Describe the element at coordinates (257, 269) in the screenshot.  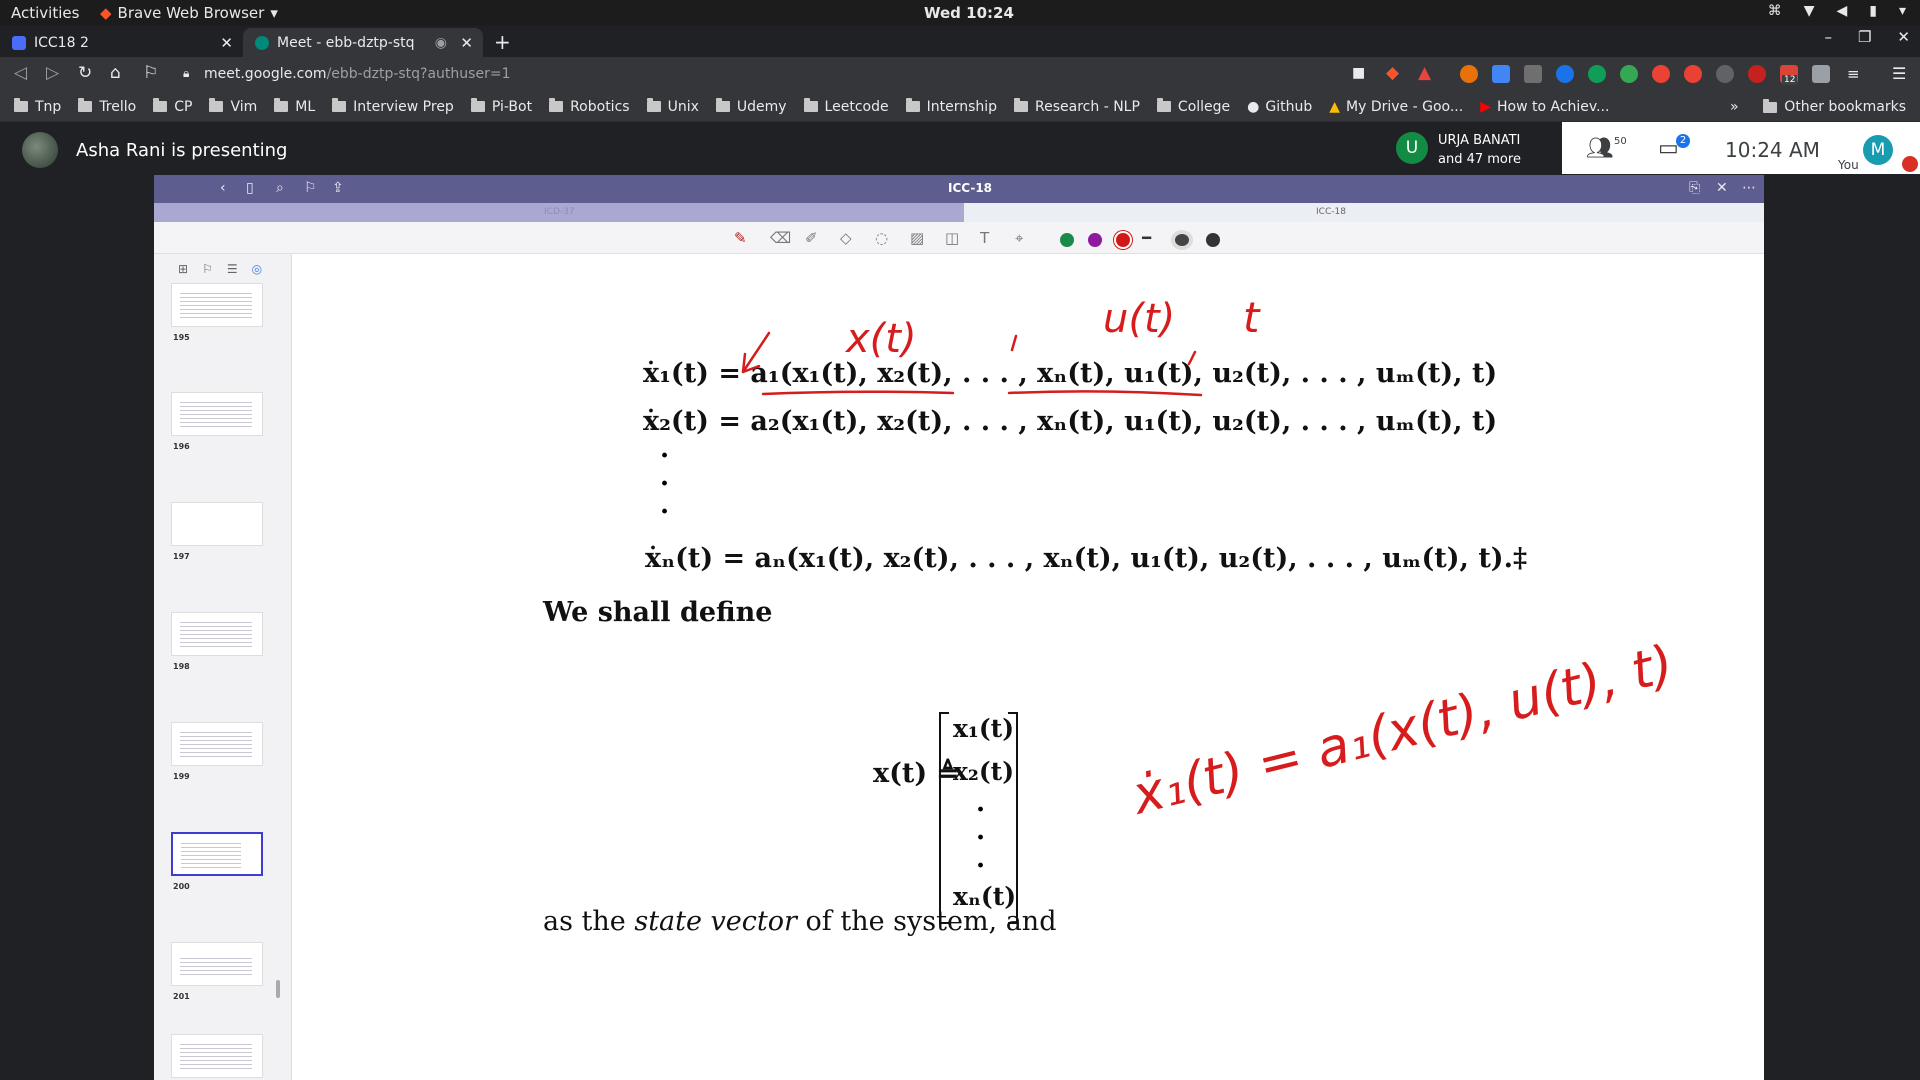
I see `annotations-icon: ◎` at that location.